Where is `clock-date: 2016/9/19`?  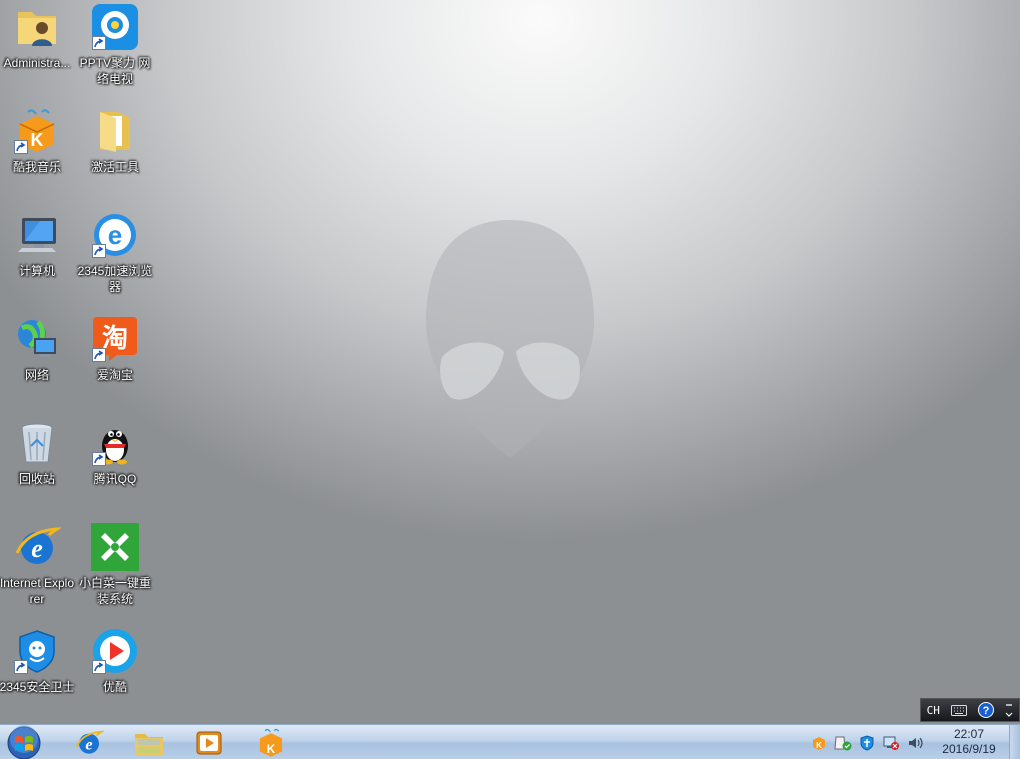
clock-date: 2016/9/19 is located at coordinates (969, 749).